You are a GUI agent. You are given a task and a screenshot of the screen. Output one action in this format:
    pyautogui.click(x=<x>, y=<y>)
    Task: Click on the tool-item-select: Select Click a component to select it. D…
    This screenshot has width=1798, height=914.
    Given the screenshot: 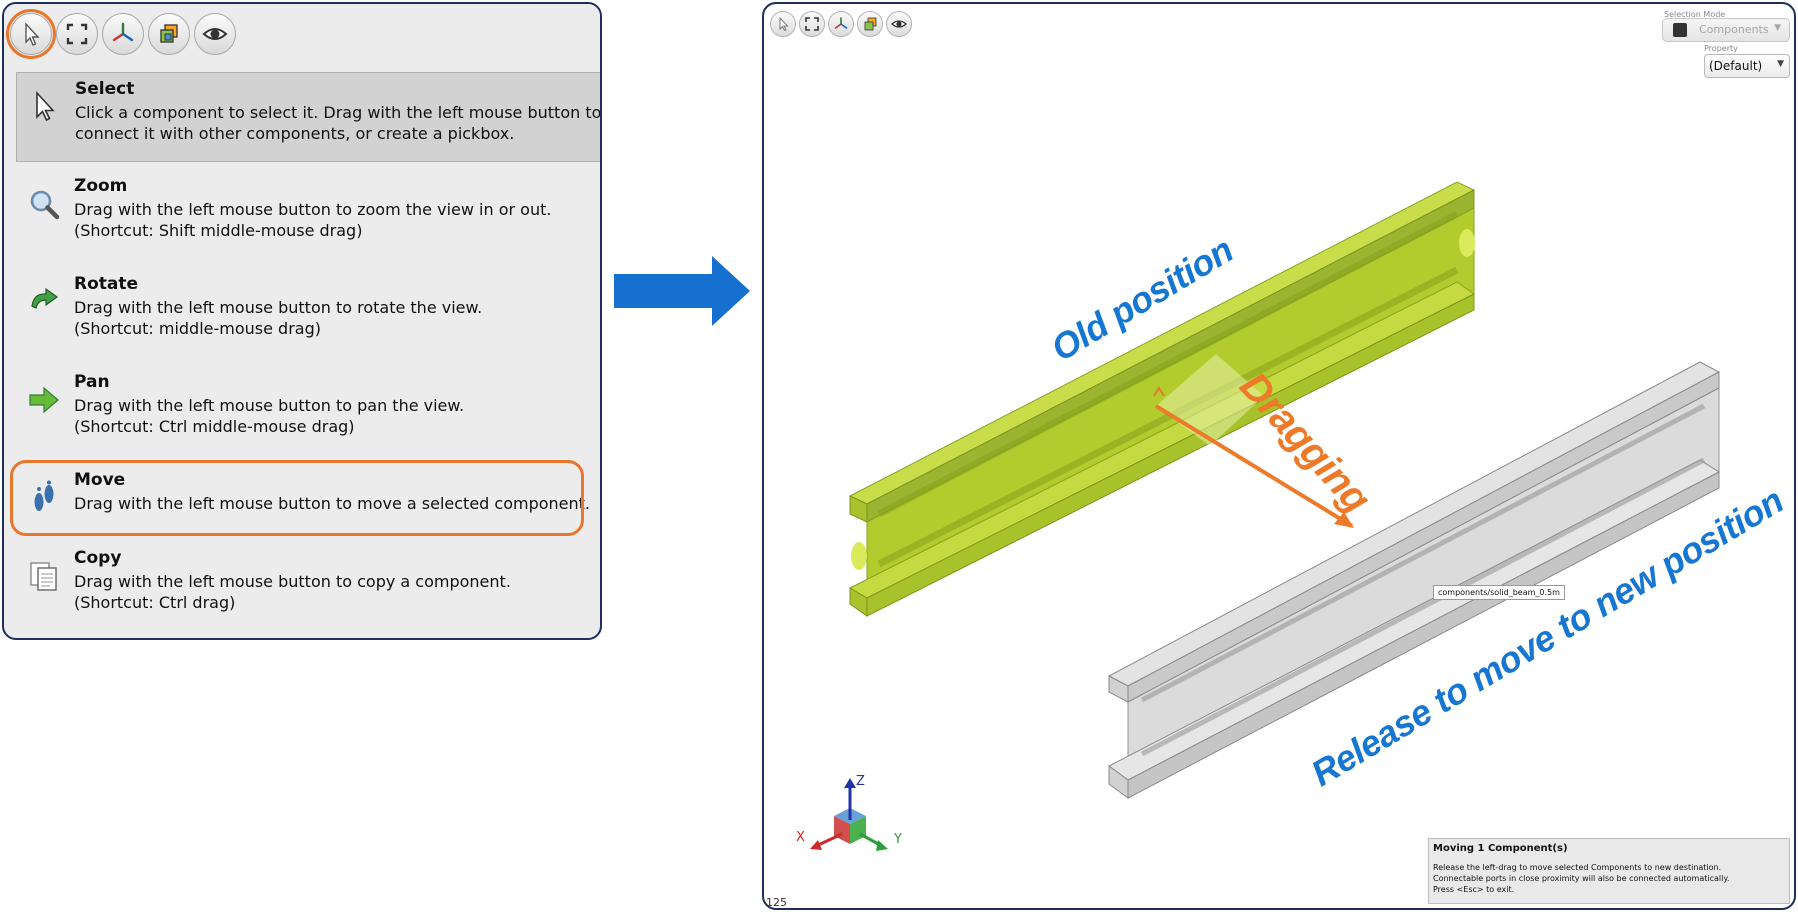 What is the action you would take?
    pyautogui.click(x=309, y=117)
    